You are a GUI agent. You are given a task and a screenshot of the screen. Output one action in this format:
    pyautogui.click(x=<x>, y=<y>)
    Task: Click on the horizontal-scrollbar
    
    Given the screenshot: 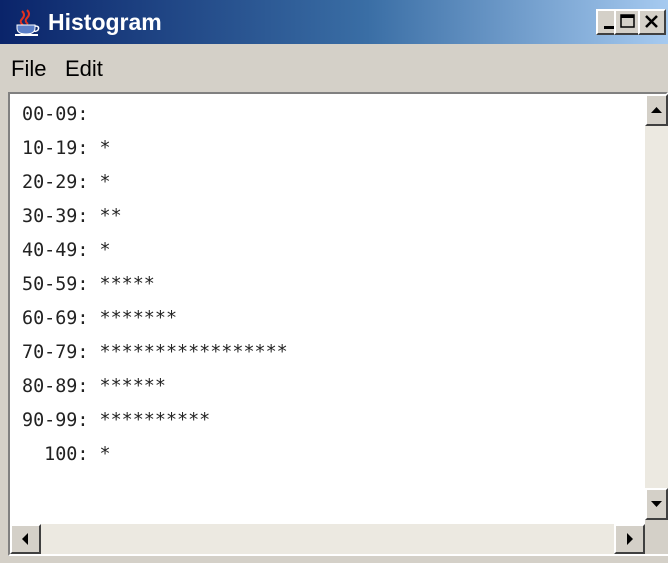 What is the action you would take?
    pyautogui.click(x=327, y=539)
    